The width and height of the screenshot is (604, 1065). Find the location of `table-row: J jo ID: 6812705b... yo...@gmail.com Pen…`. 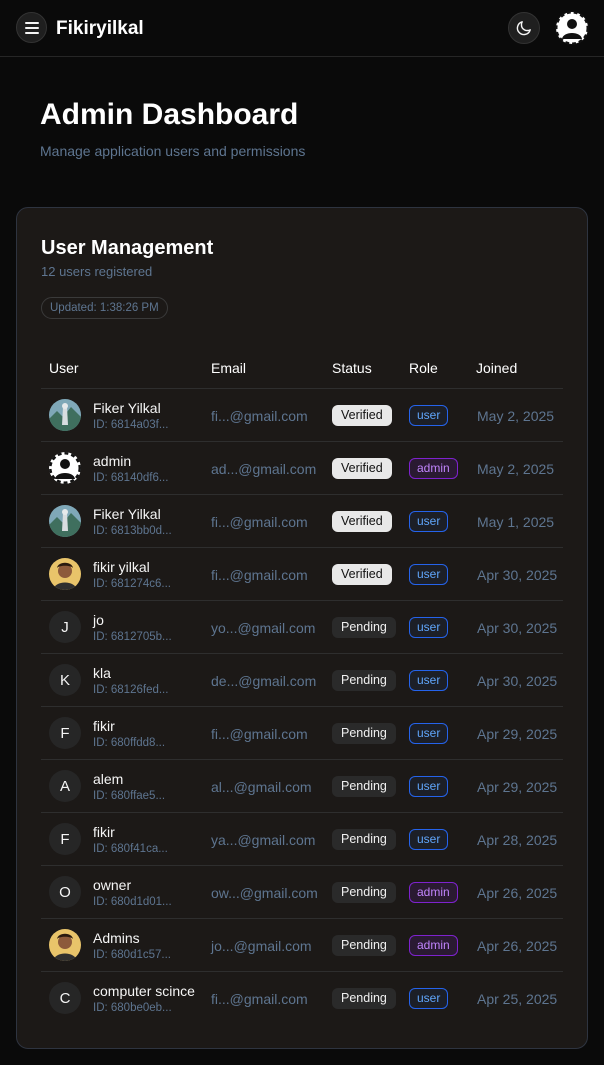

table-row: J jo ID: 6812705b... yo...@gmail.com Pen… is located at coordinates (302, 627).